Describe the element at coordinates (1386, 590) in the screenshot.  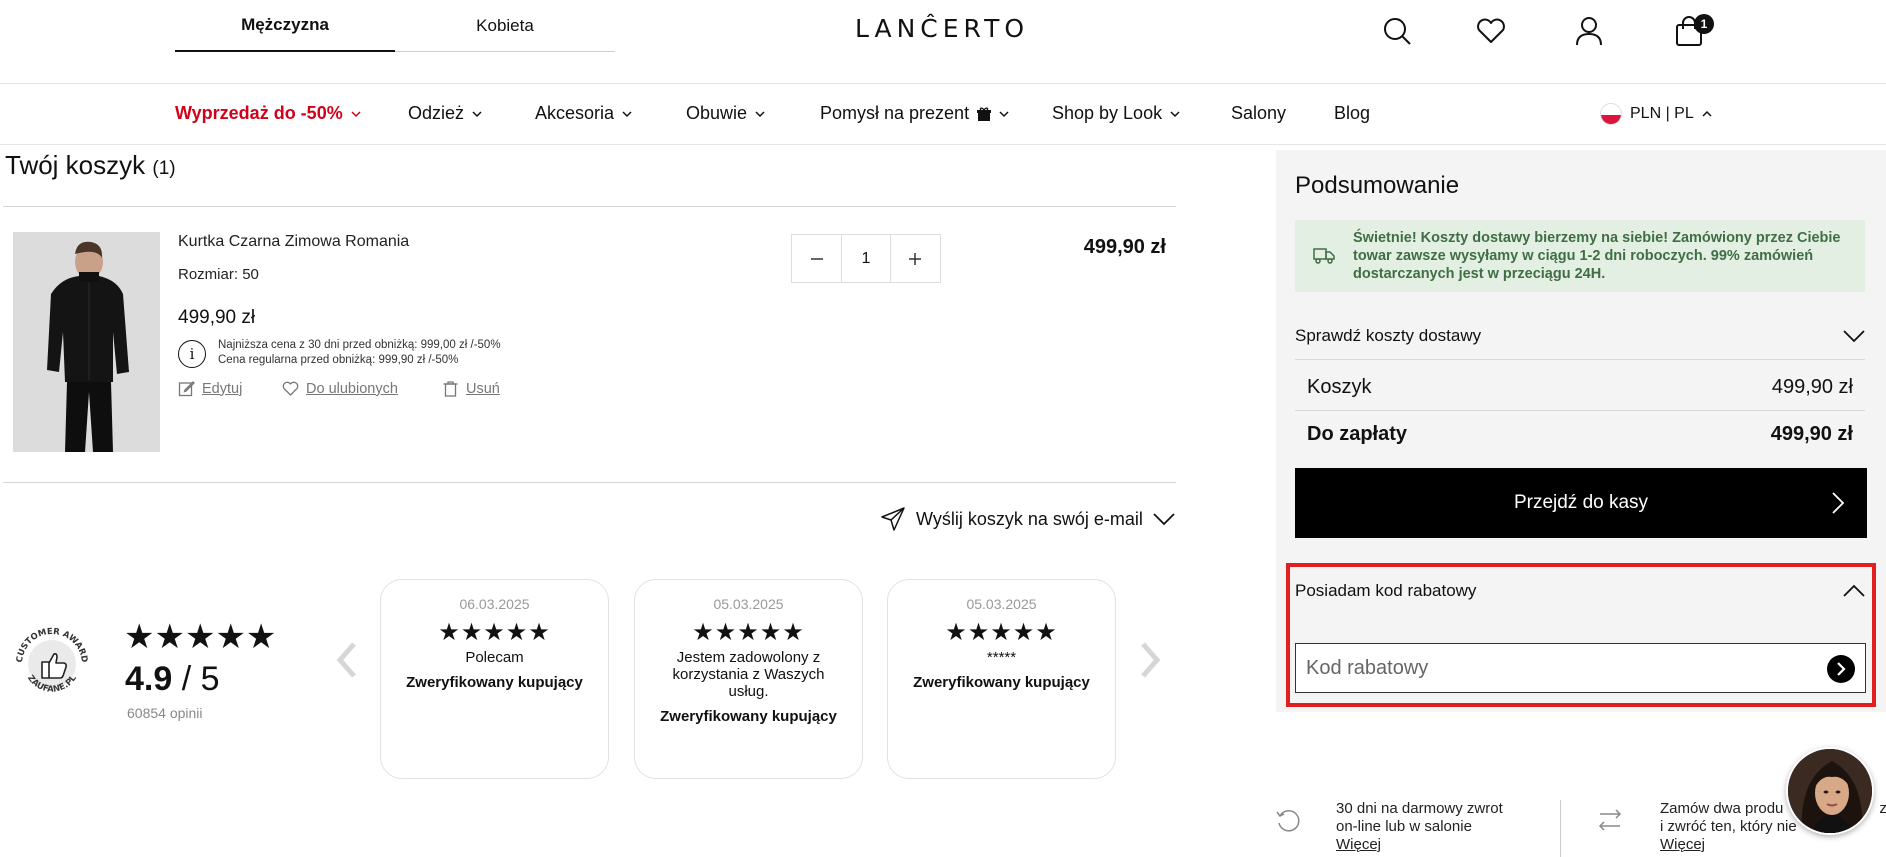
I see `discount-toggle-label: Posiadam kod rabatowy` at that location.